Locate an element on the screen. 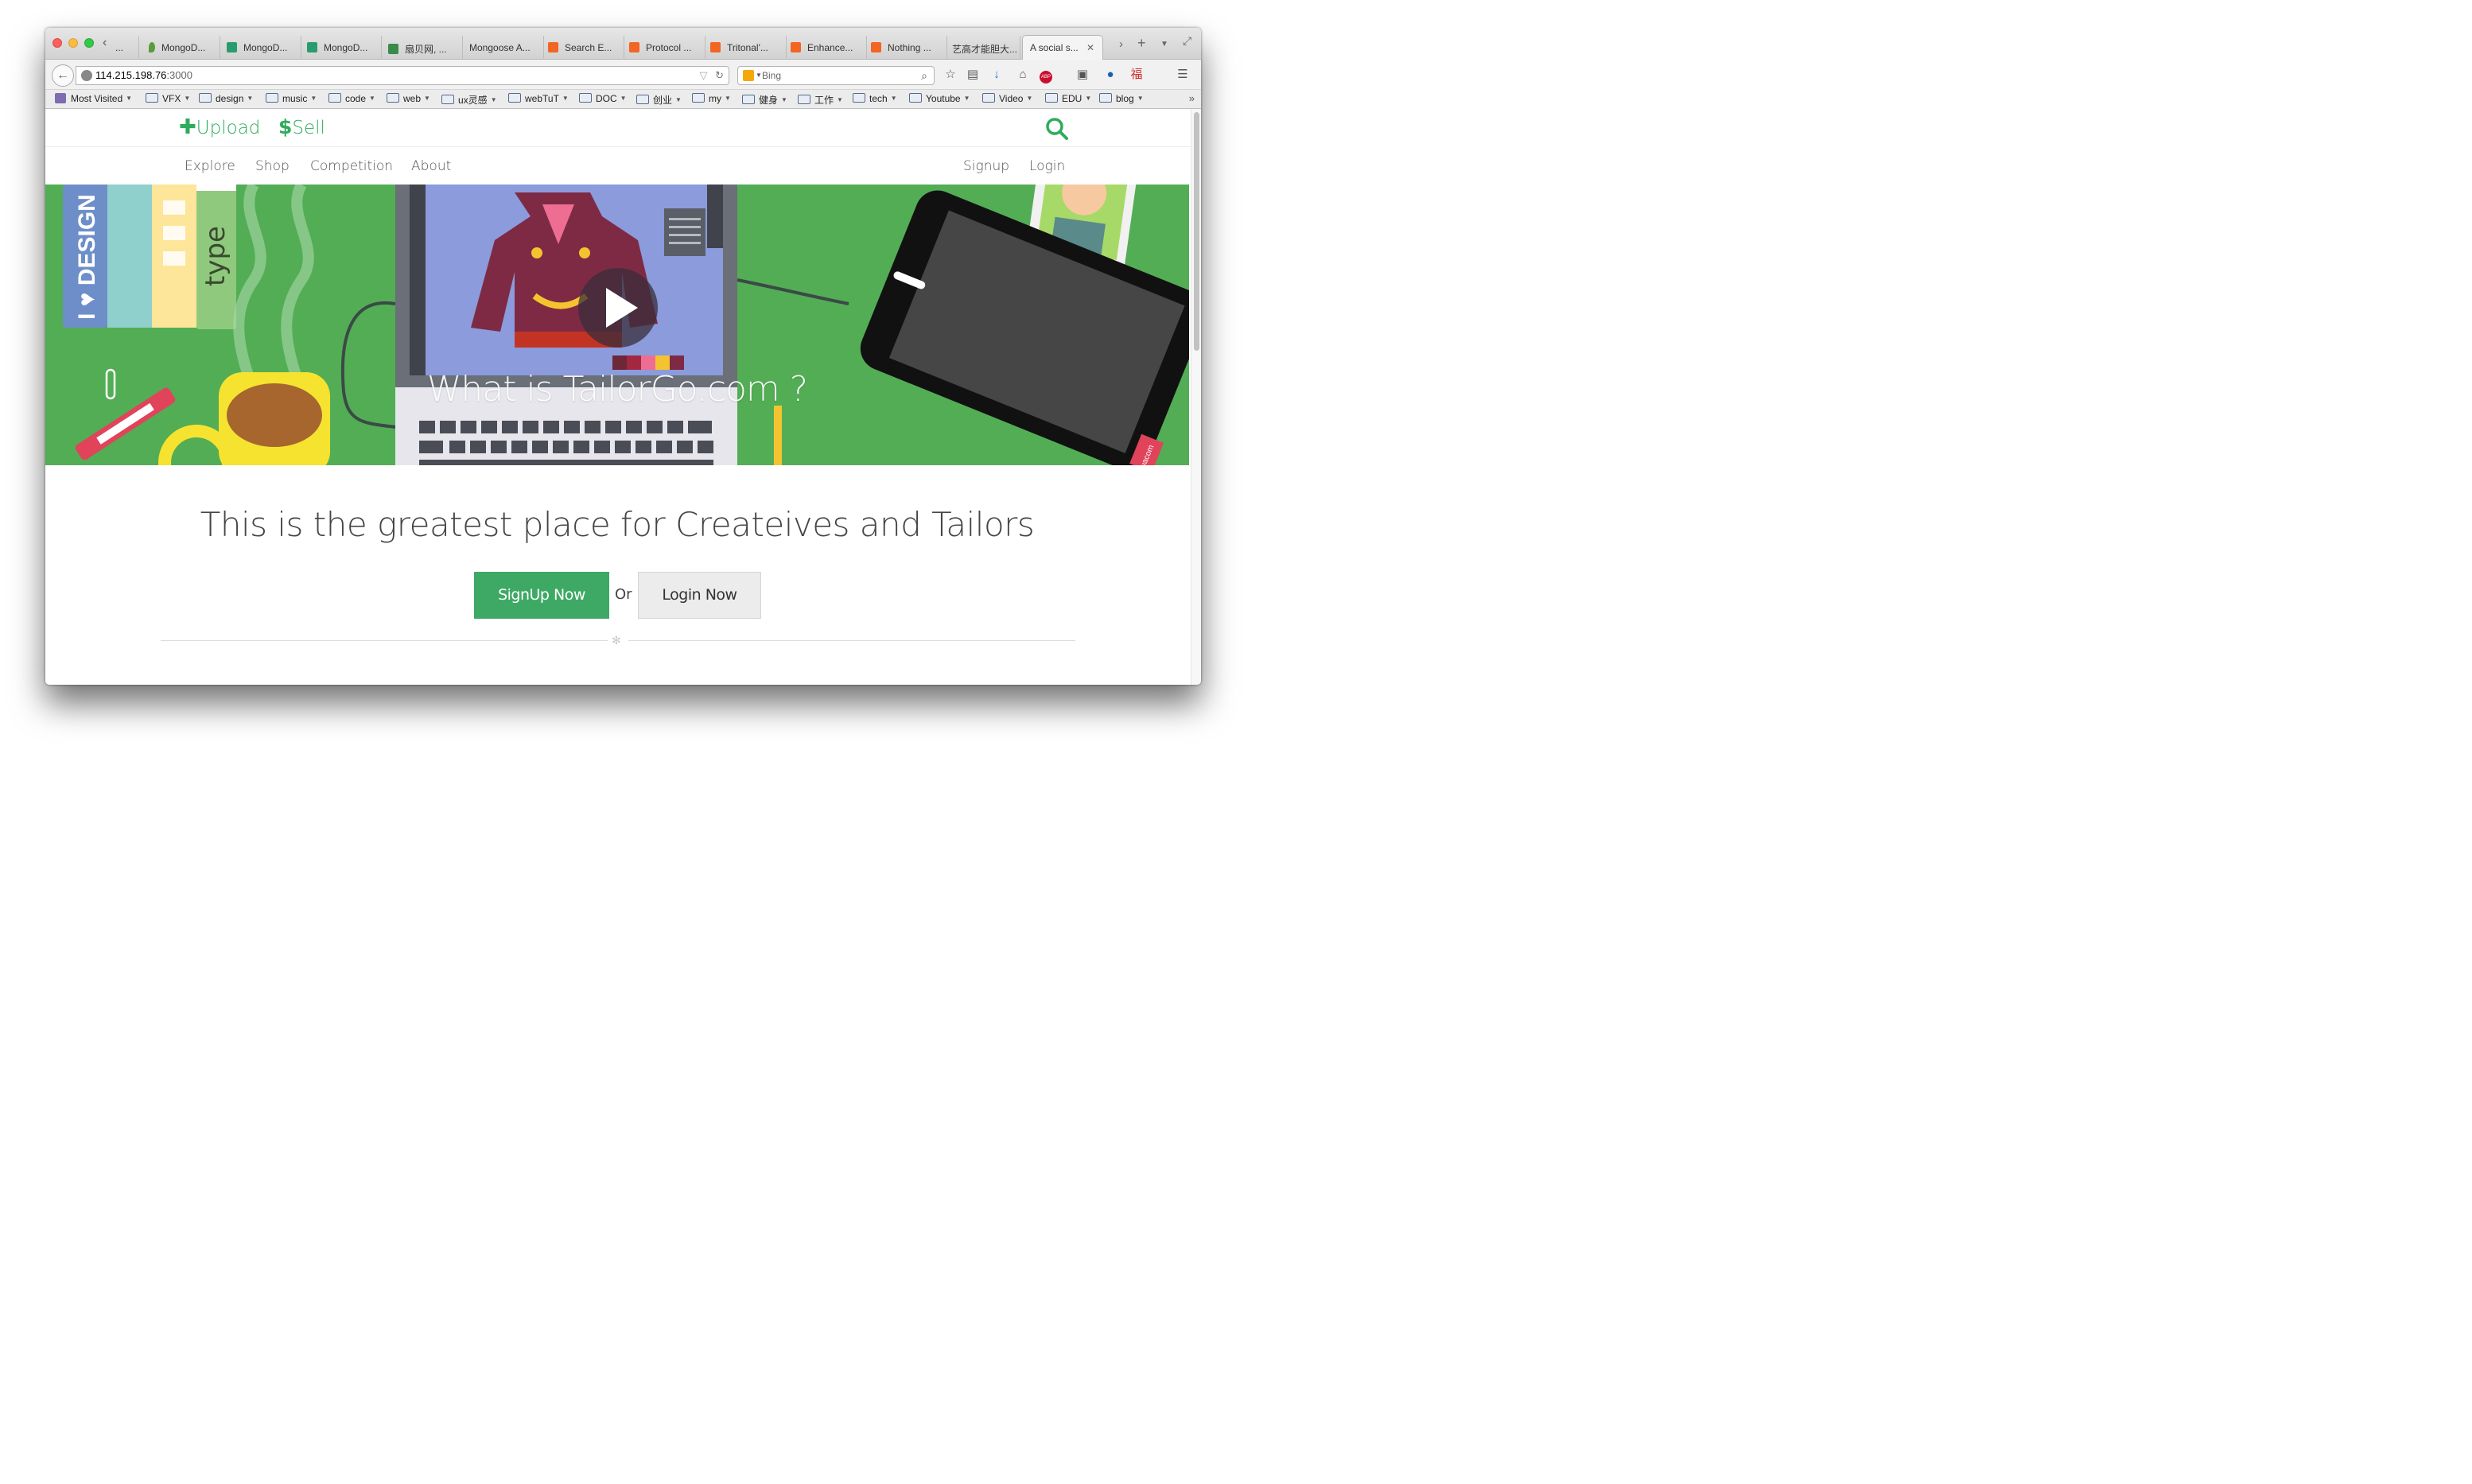  tab-active: A social s... ✕ is located at coordinates (1062, 47).